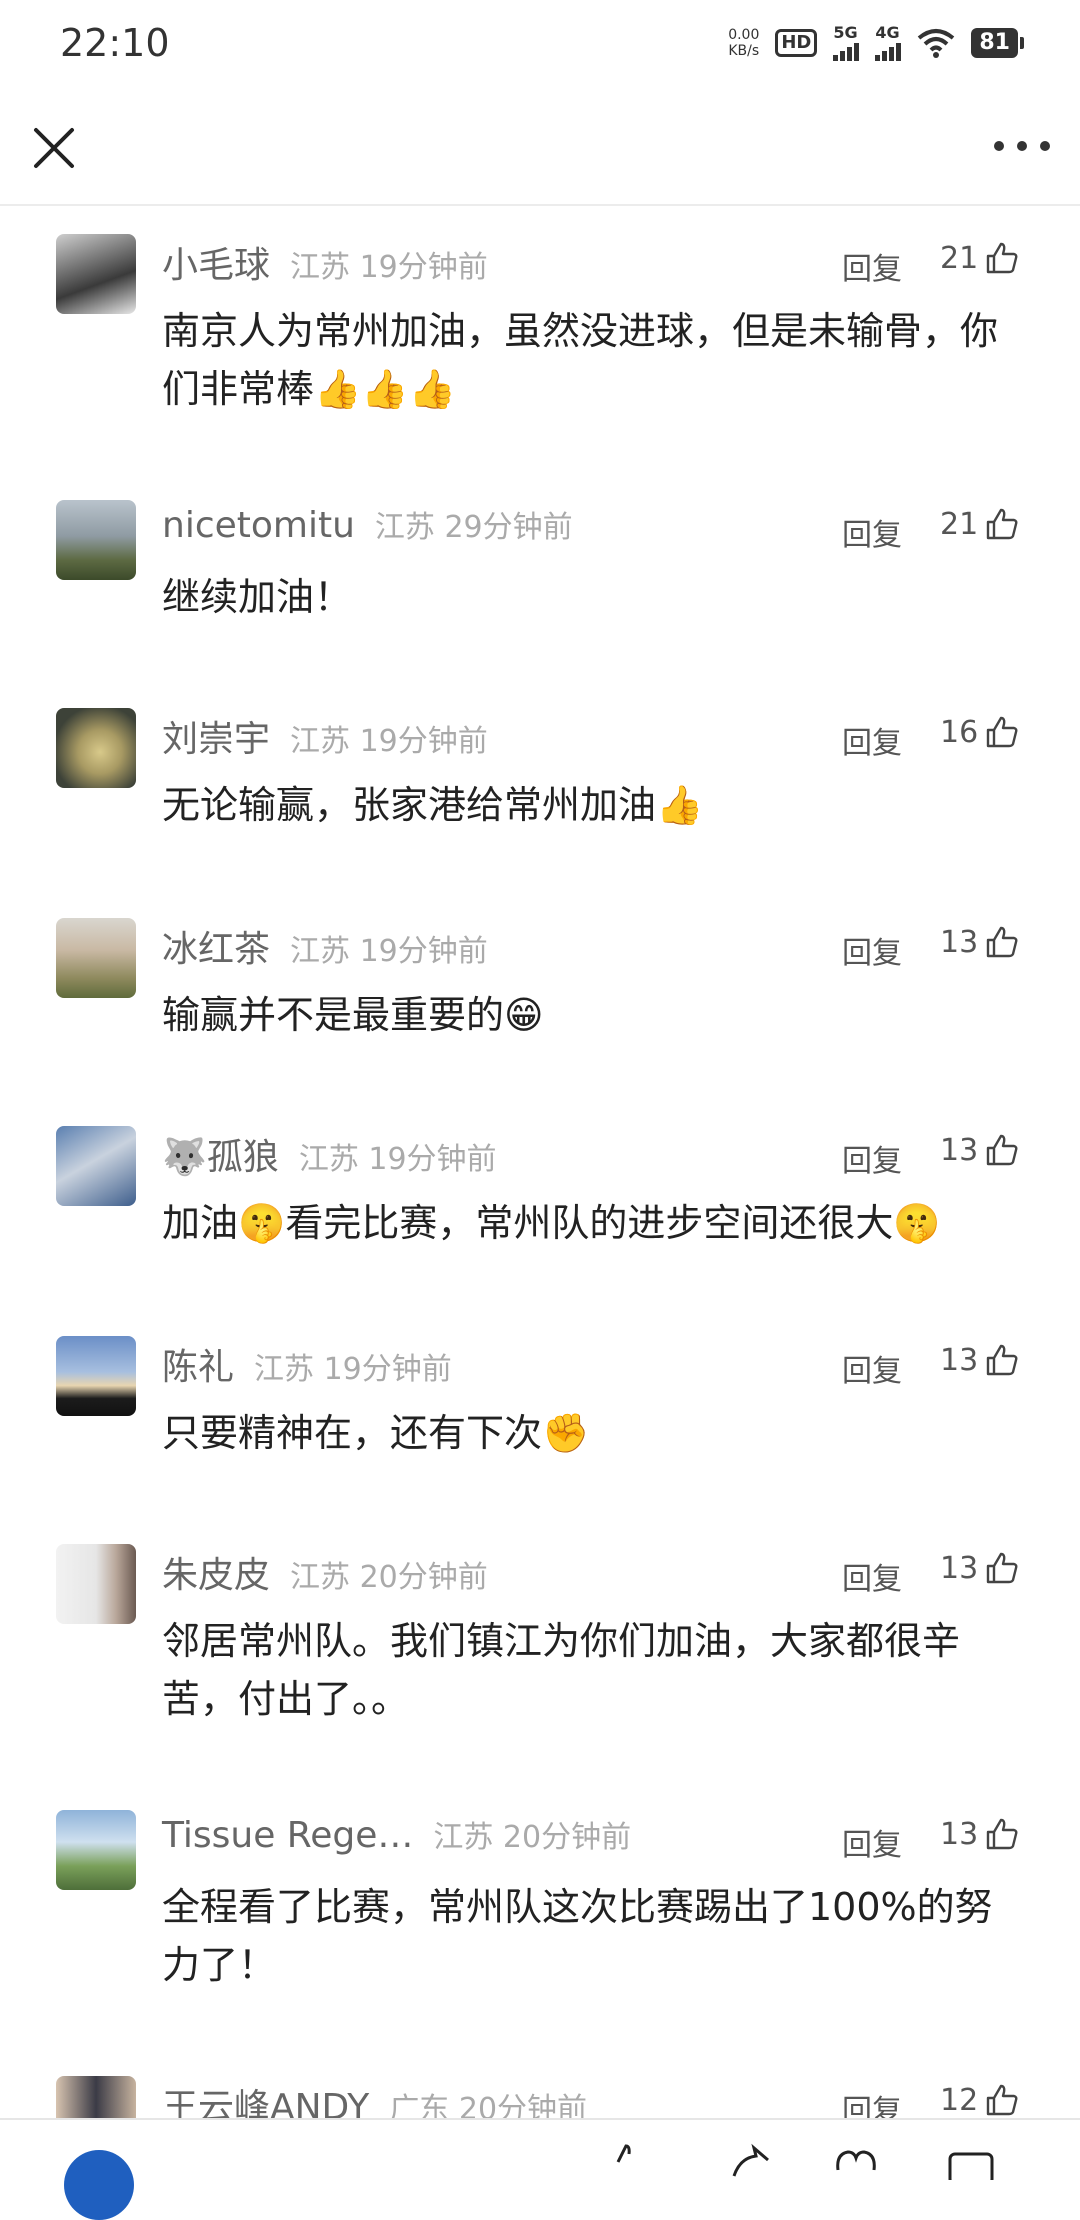 The image size is (1080, 2220). I want to click on more-button, so click(1022, 146).